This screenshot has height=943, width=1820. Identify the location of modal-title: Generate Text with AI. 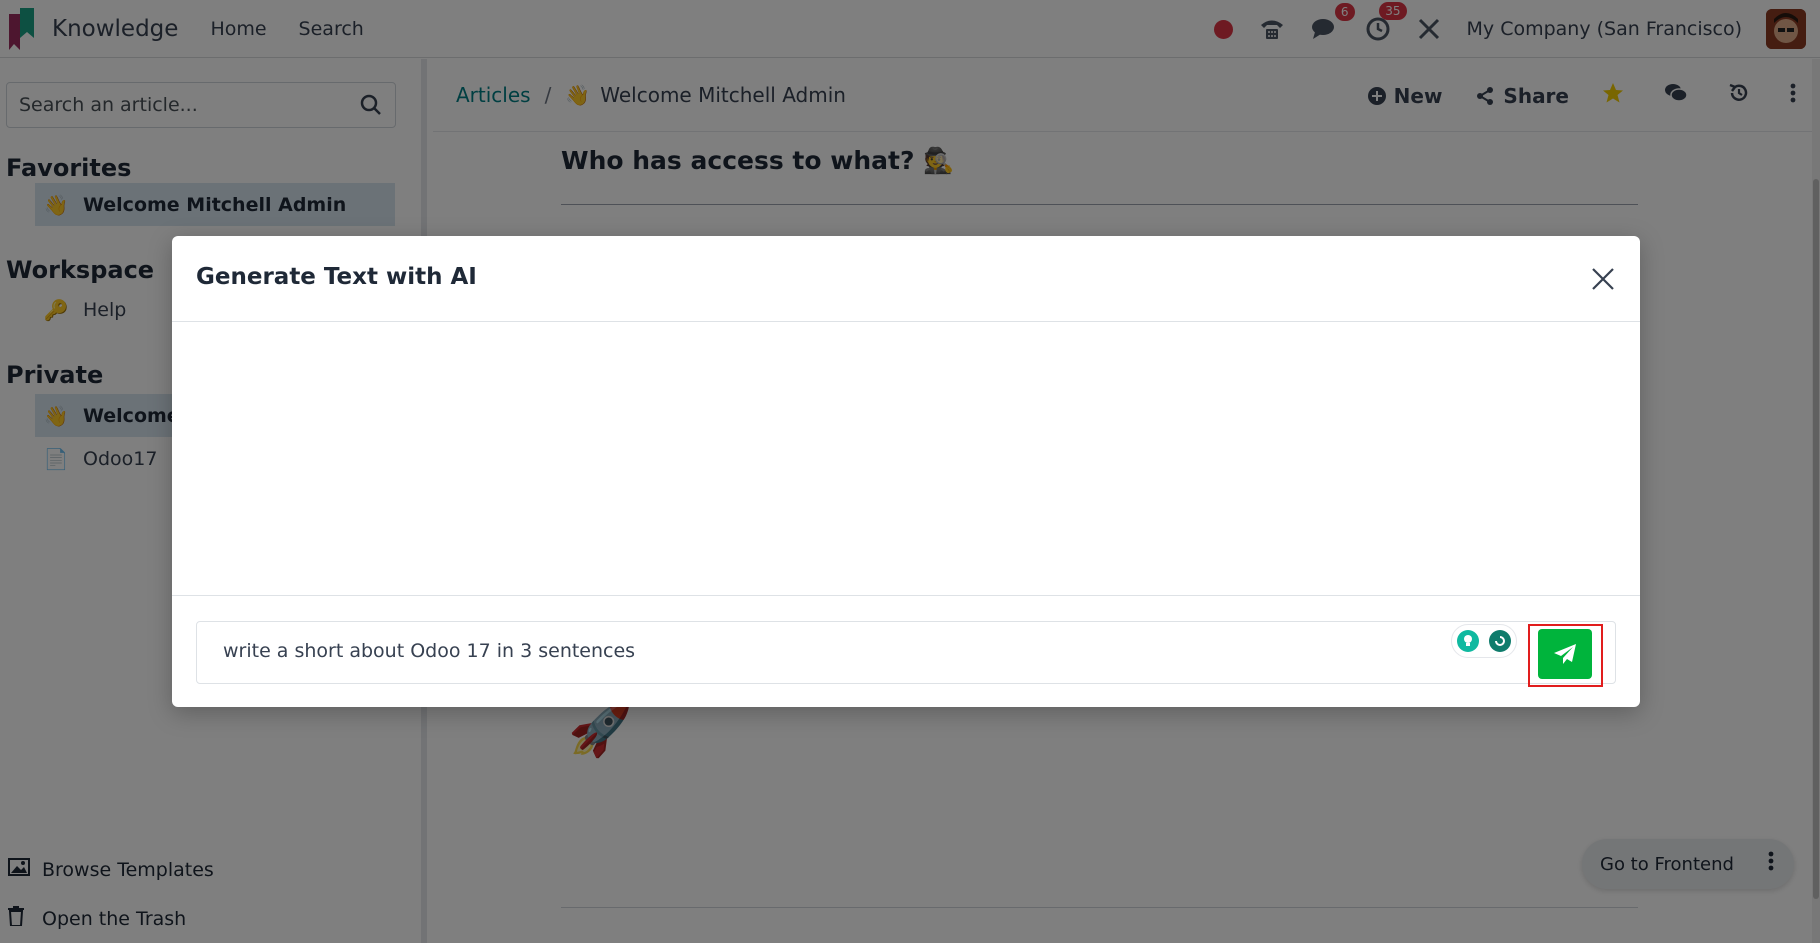
(336, 277).